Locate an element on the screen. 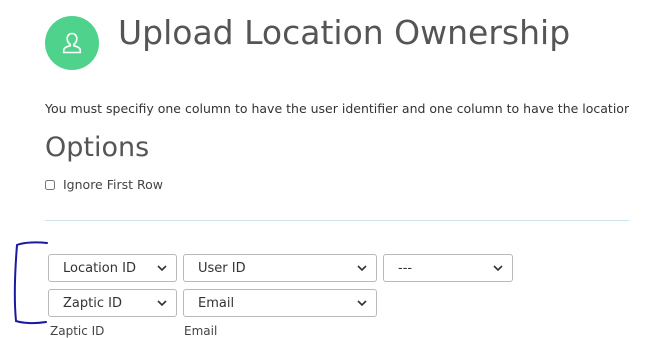 Image resolution: width=664 pixels, height=338 pixels. column-3-mapping-select: --- is located at coordinates (448, 268).